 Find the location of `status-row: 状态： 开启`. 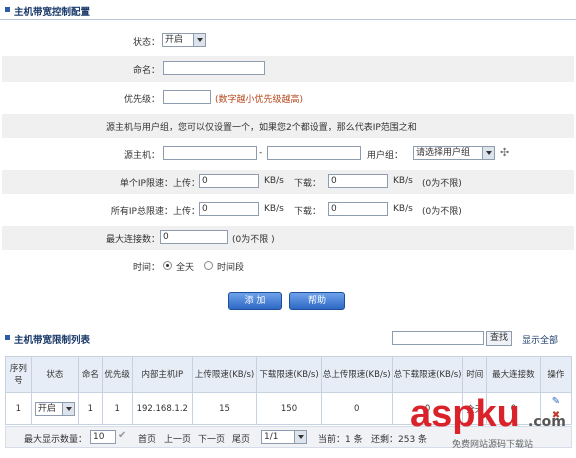

status-row: 状态： 开启 is located at coordinates (288, 41).